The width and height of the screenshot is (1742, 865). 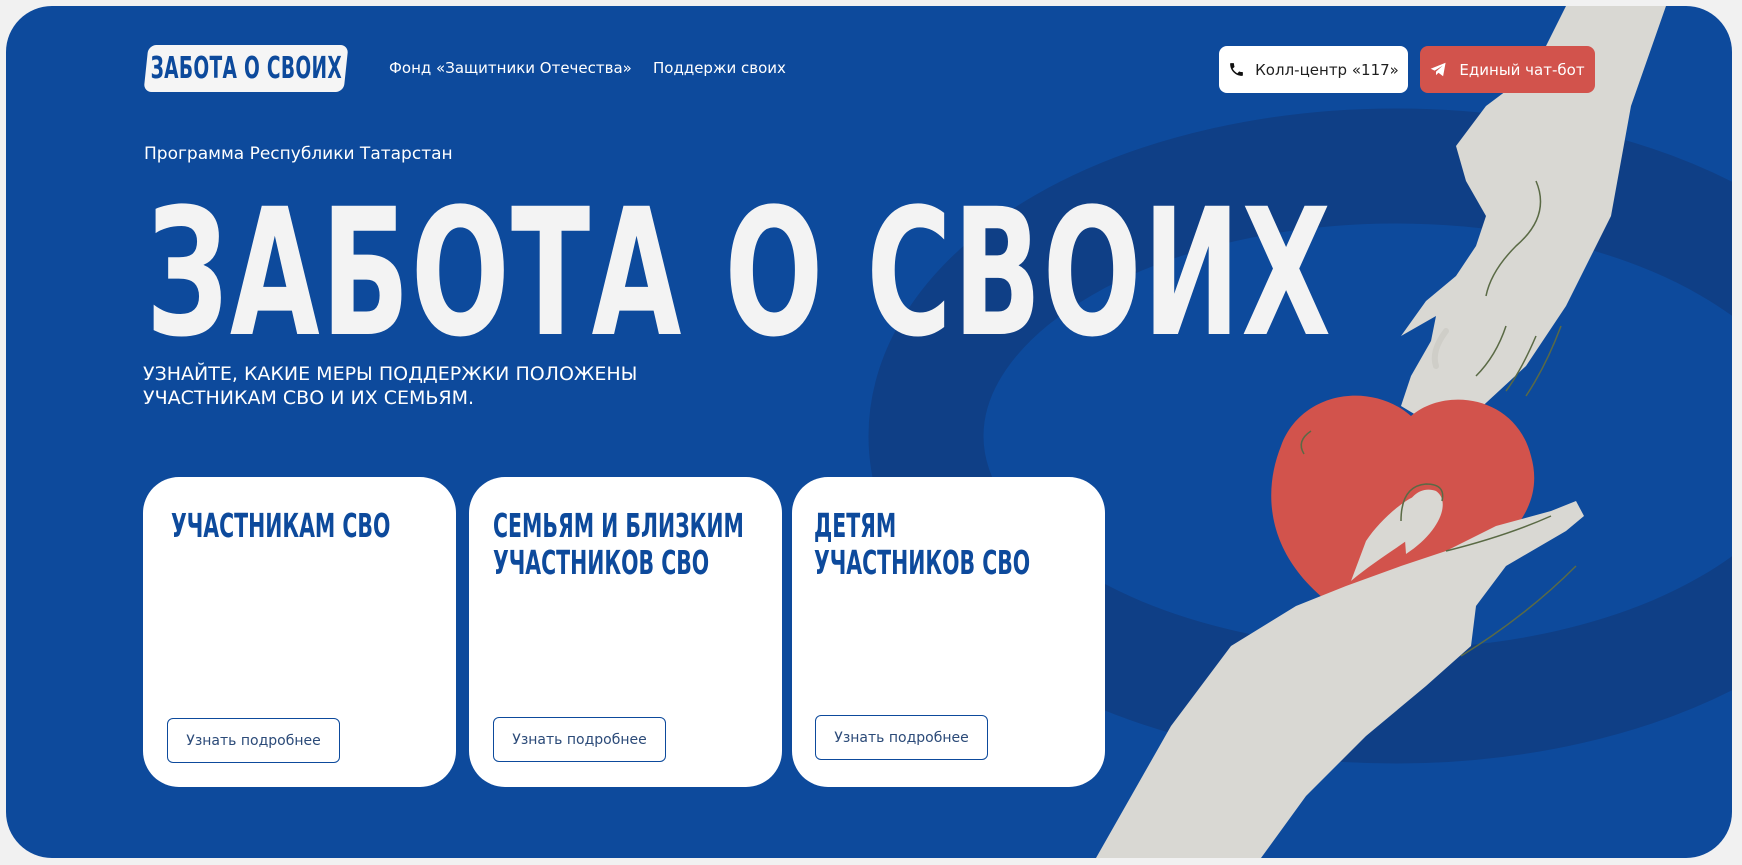 I want to click on card-title-line-1: УЧАСТНИКАМ СВО, so click(x=281, y=525).